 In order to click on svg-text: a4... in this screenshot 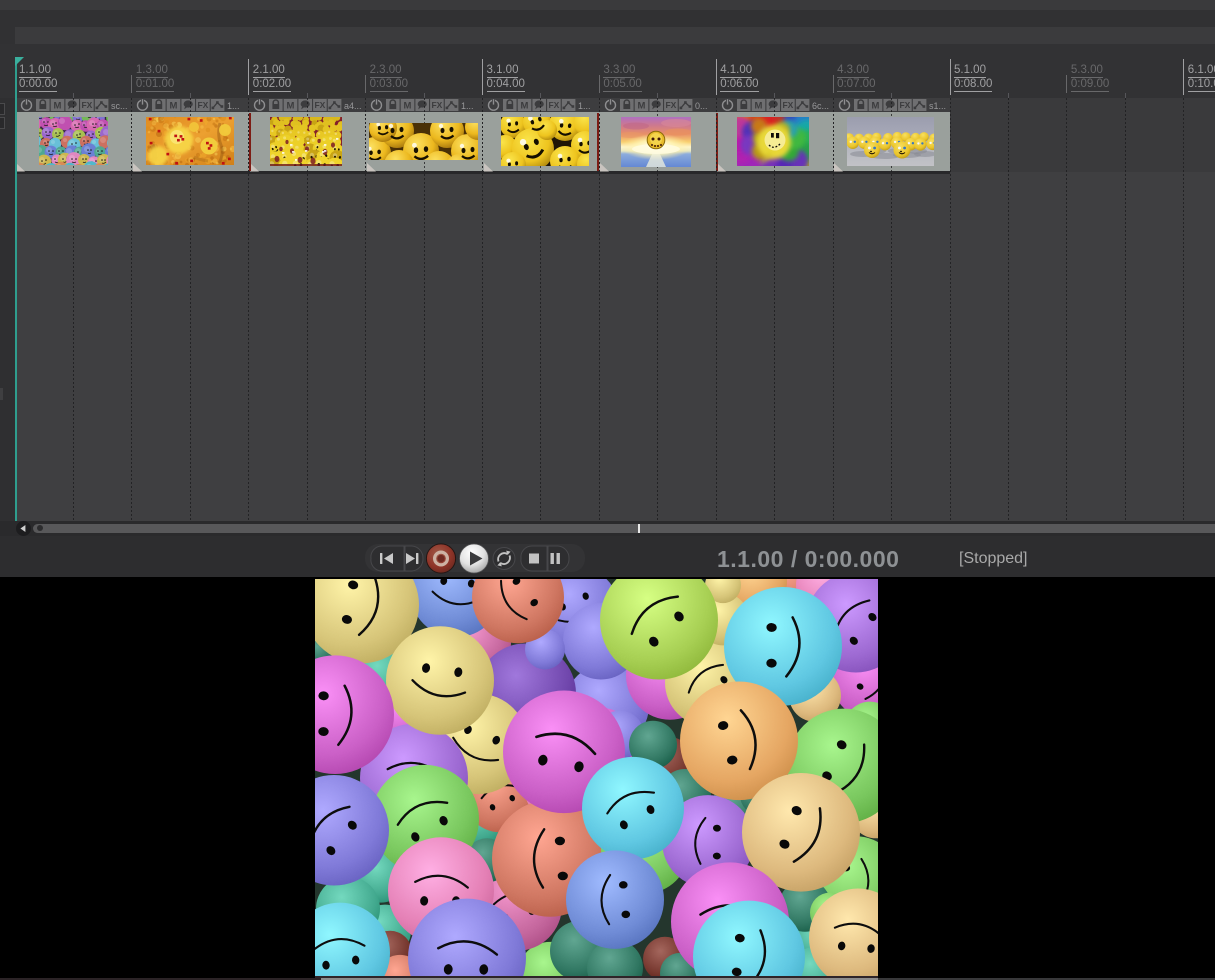, I will do `click(353, 106)`.